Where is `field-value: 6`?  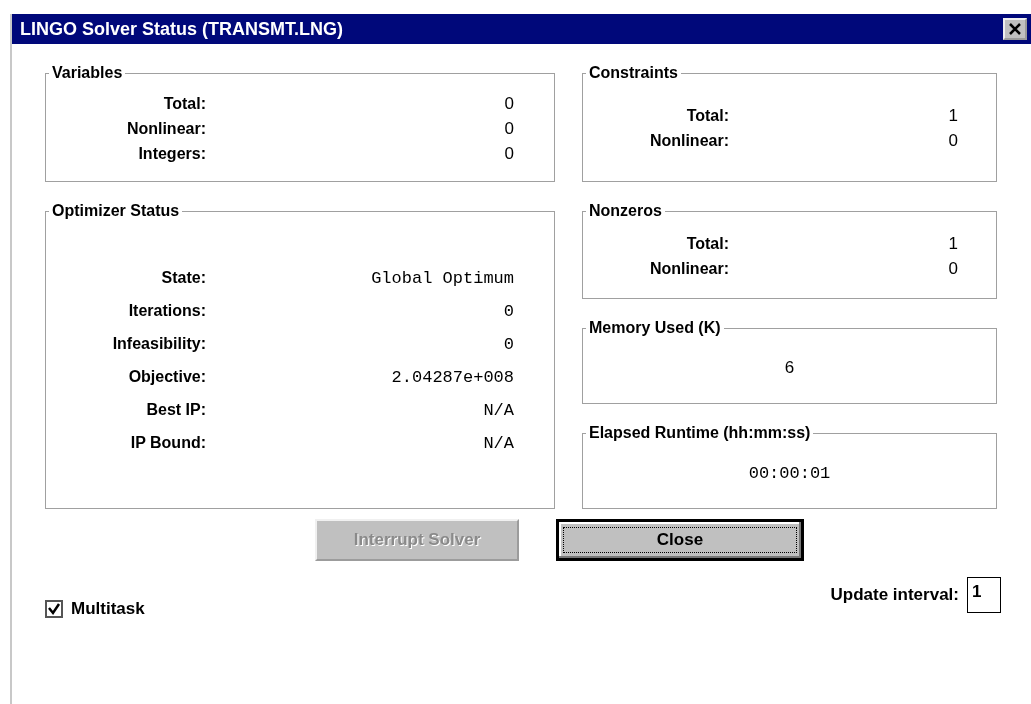 field-value: 6 is located at coordinates (789, 368).